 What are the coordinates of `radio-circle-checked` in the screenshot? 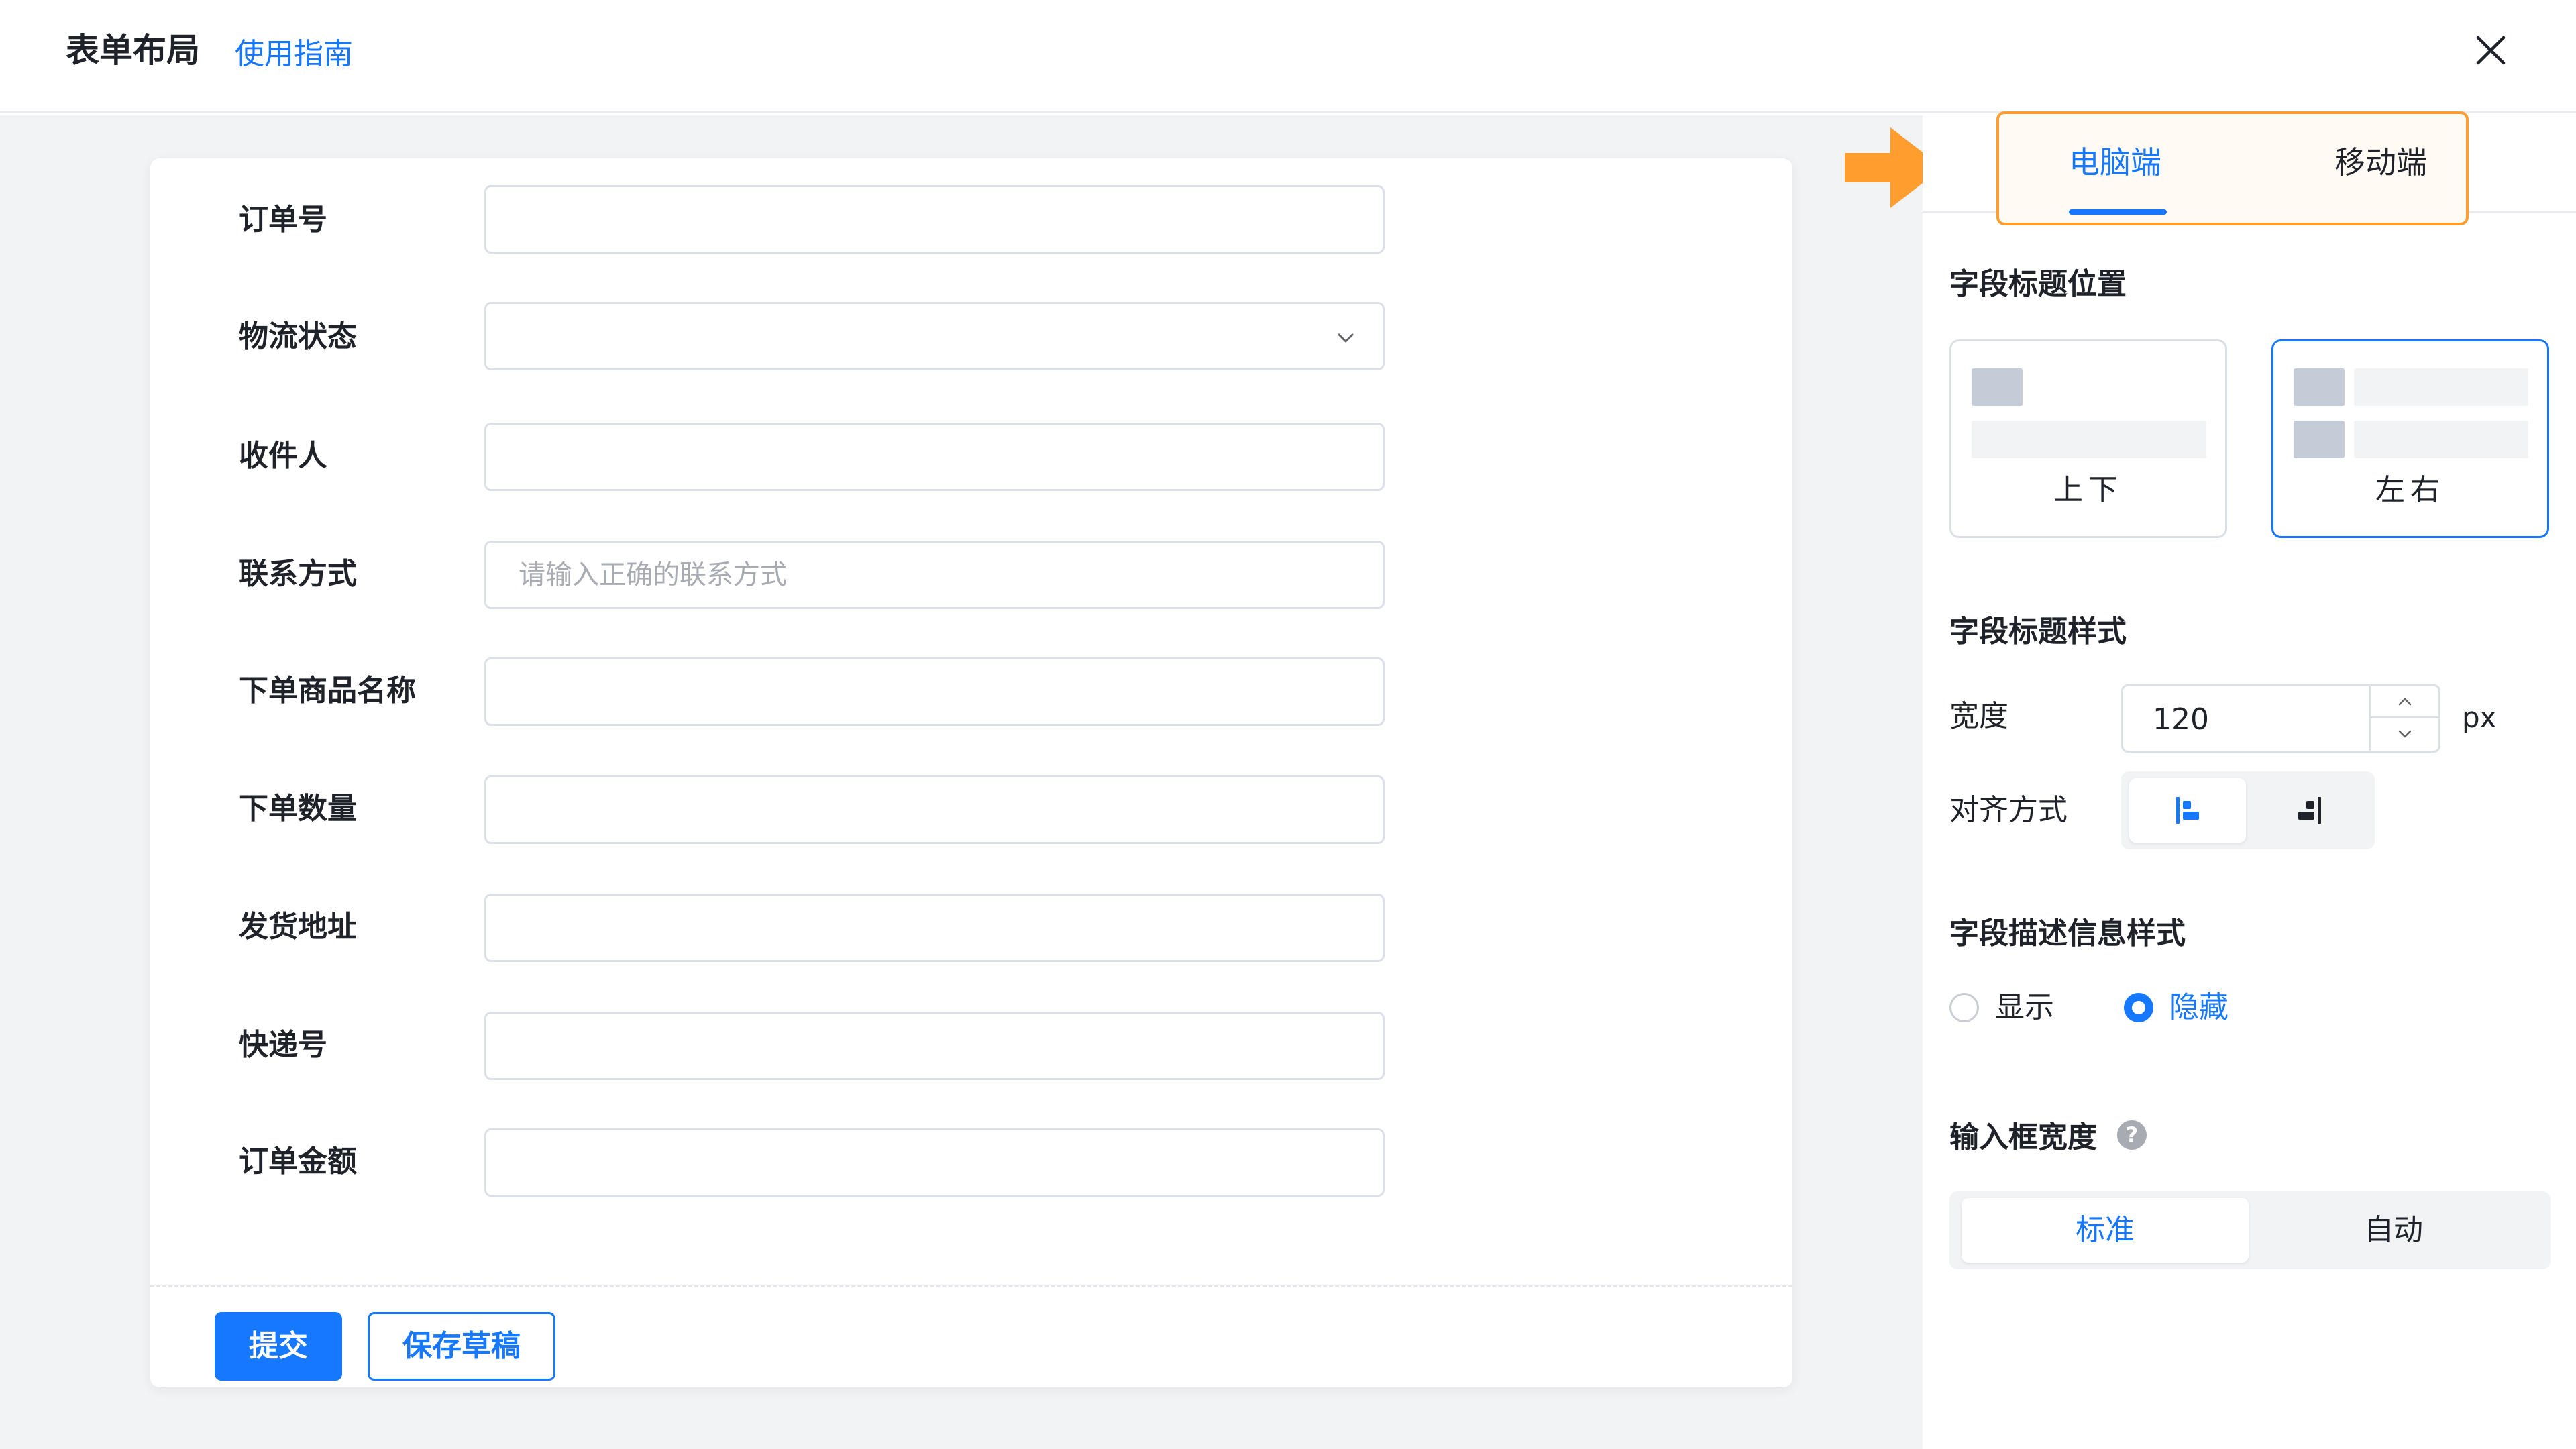 It's located at (2138, 1007).